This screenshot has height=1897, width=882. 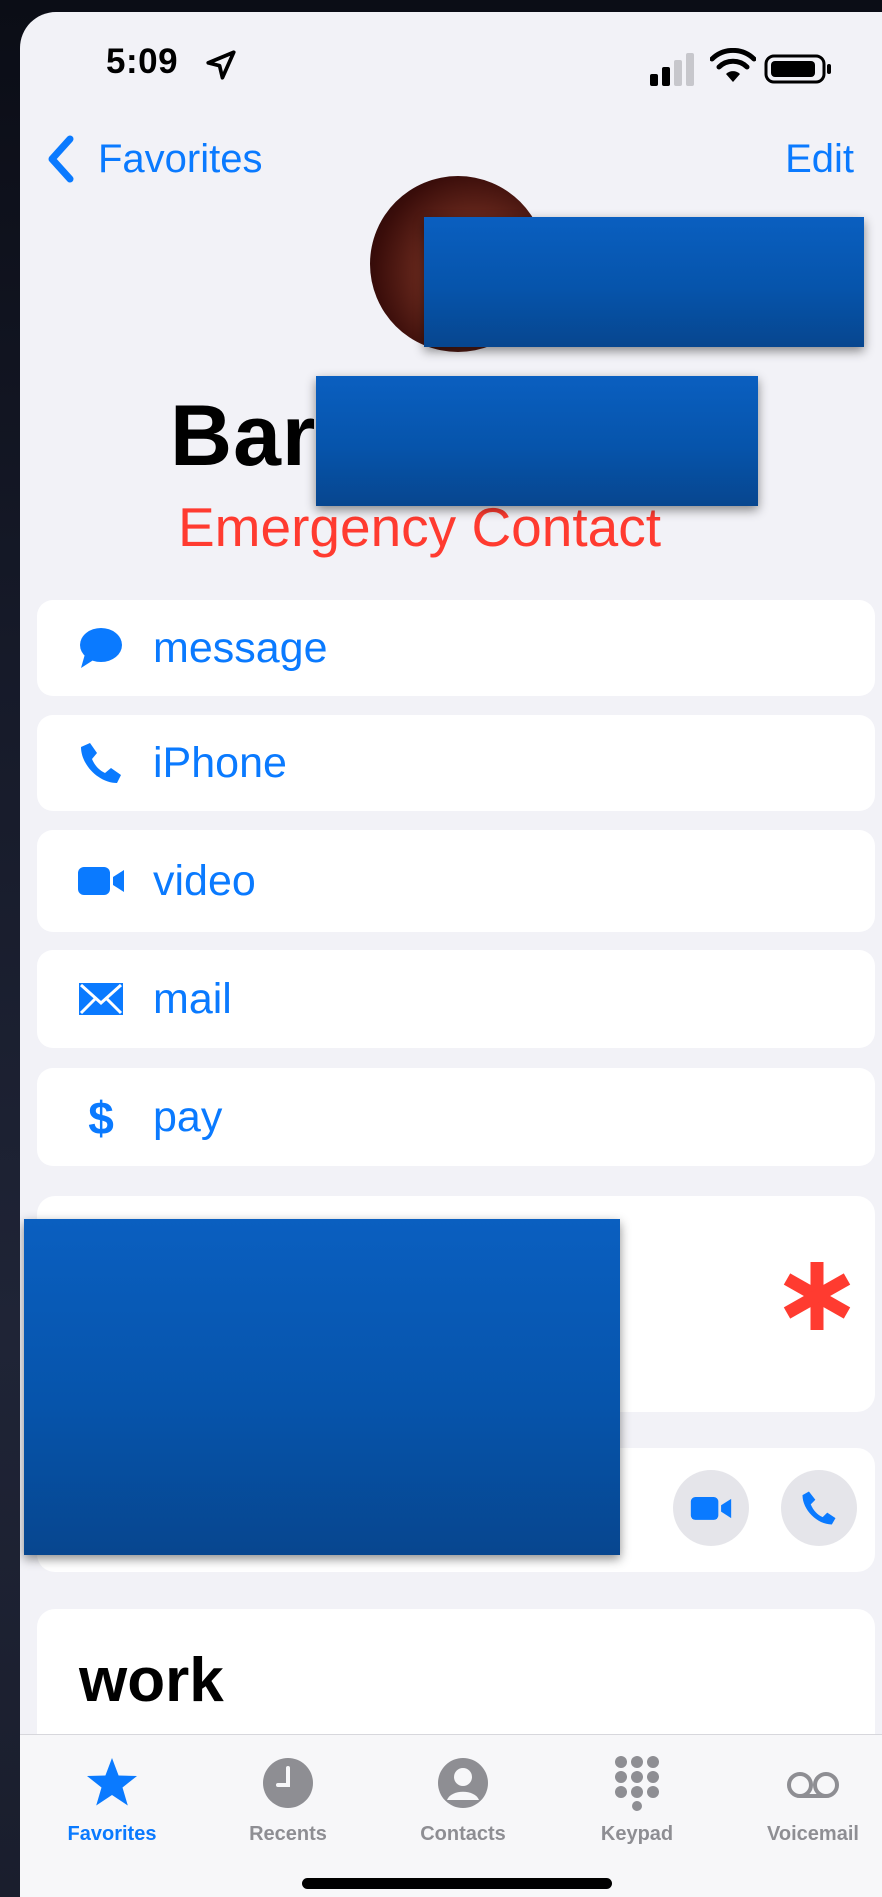 I want to click on cellular-signal-icon, so click(x=672, y=69).